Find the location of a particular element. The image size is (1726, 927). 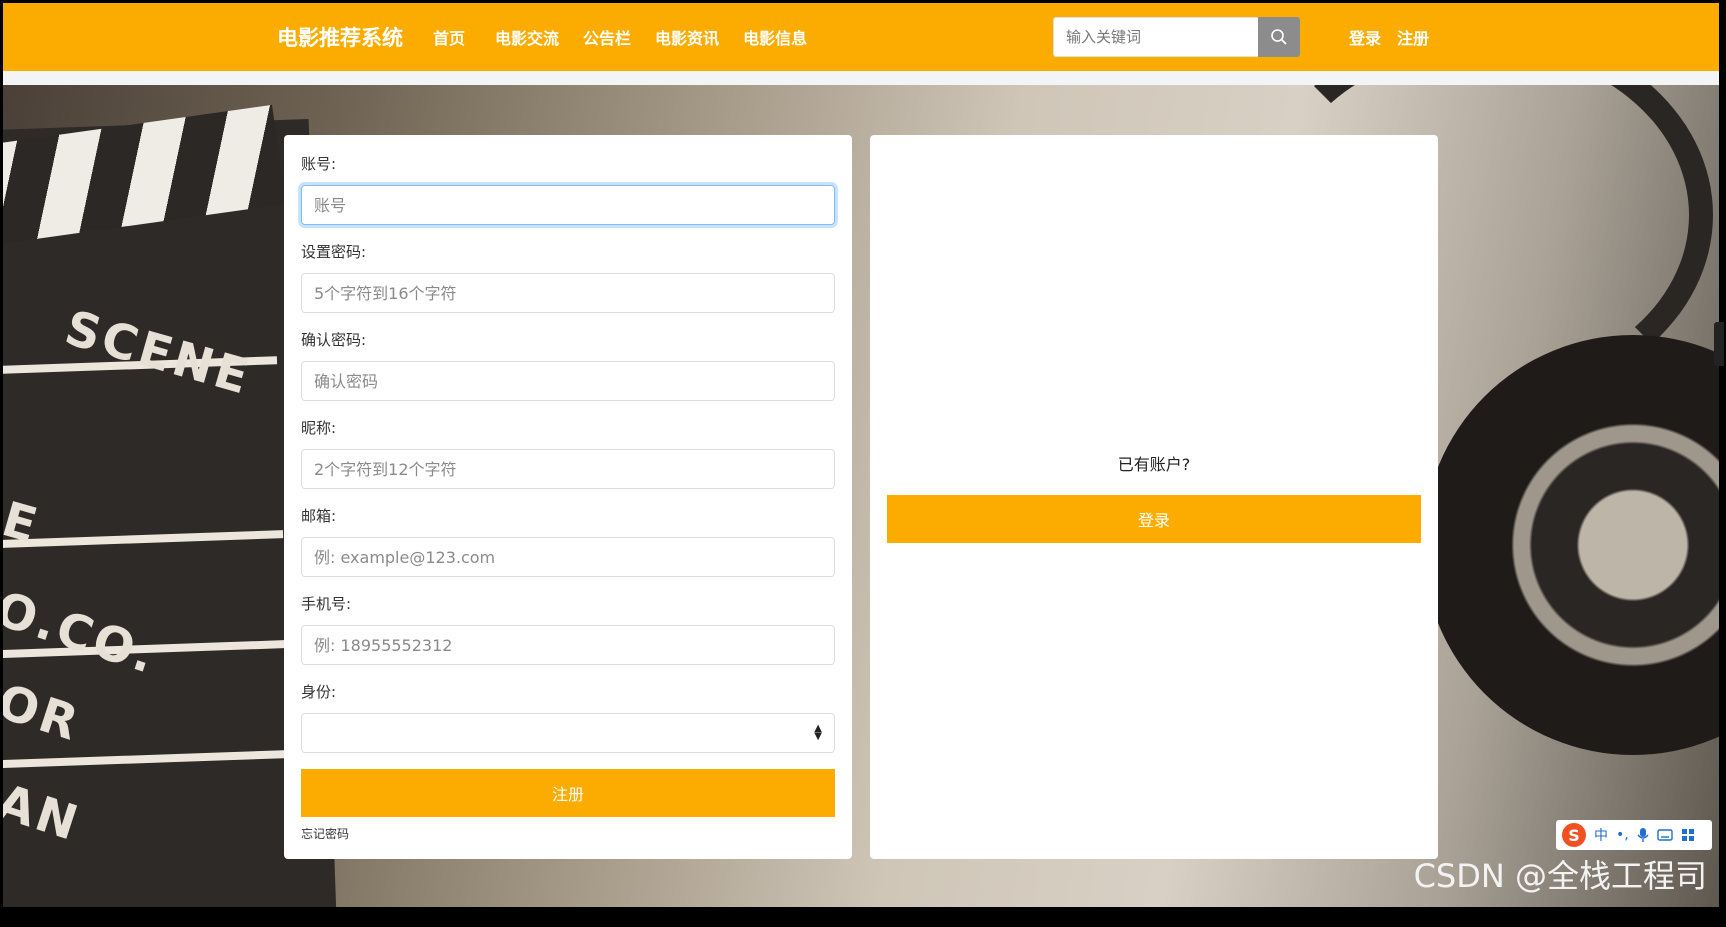

phone-input is located at coordinates (568, 645).